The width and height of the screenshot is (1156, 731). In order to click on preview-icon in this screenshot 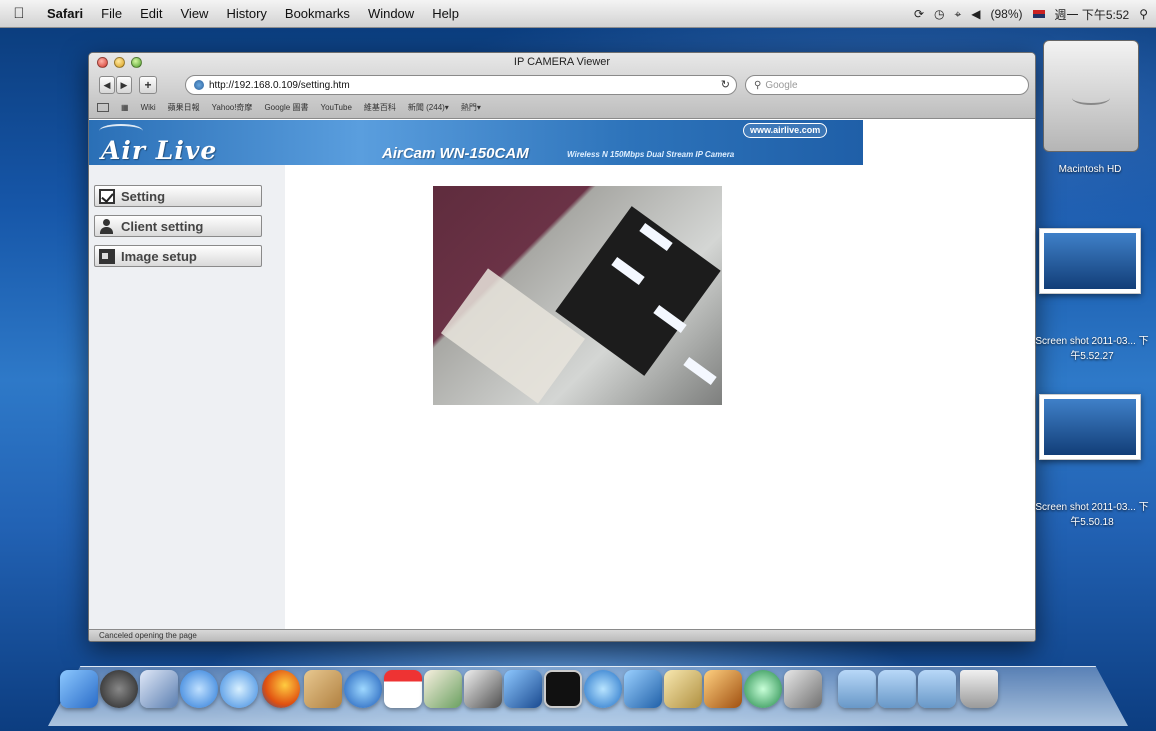, I will do `click(643, 689)`.